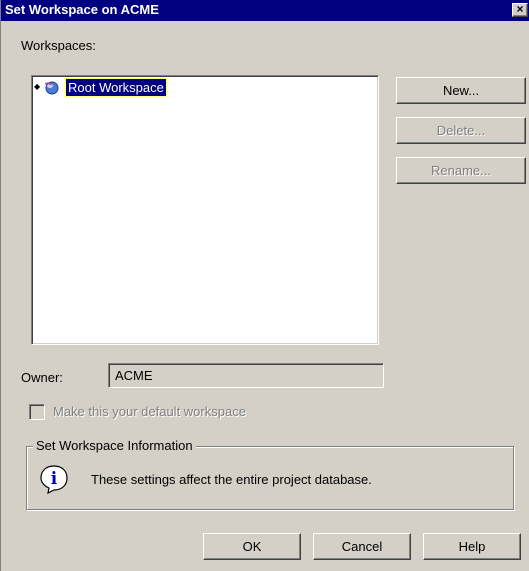 The width and height of the screenshot is (529, 571). I want to click on owner-label: Owner:, so click(42, 377).